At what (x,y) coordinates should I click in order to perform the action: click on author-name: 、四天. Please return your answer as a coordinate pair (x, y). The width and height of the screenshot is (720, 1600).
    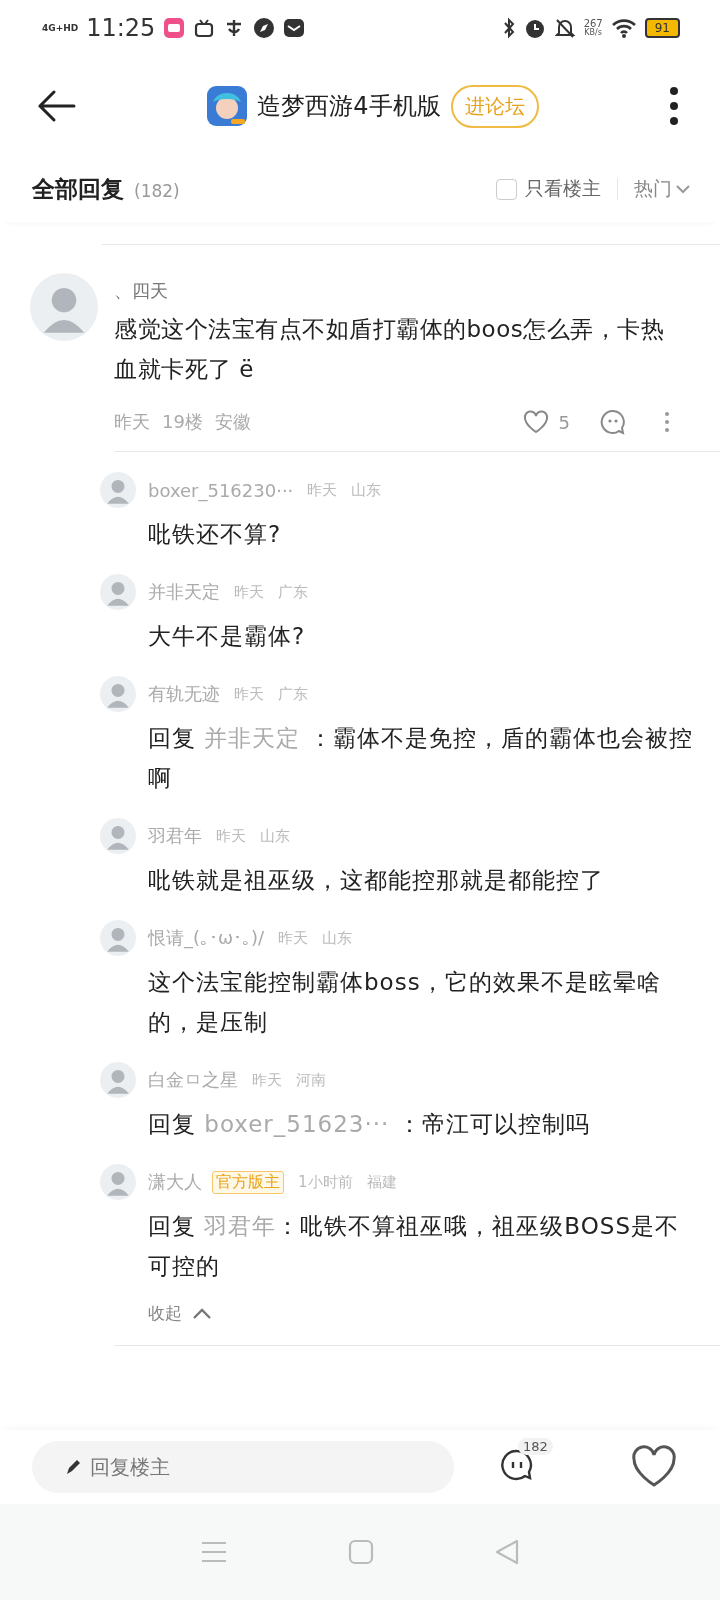
    Looking at the image, I should click on (417, 291).